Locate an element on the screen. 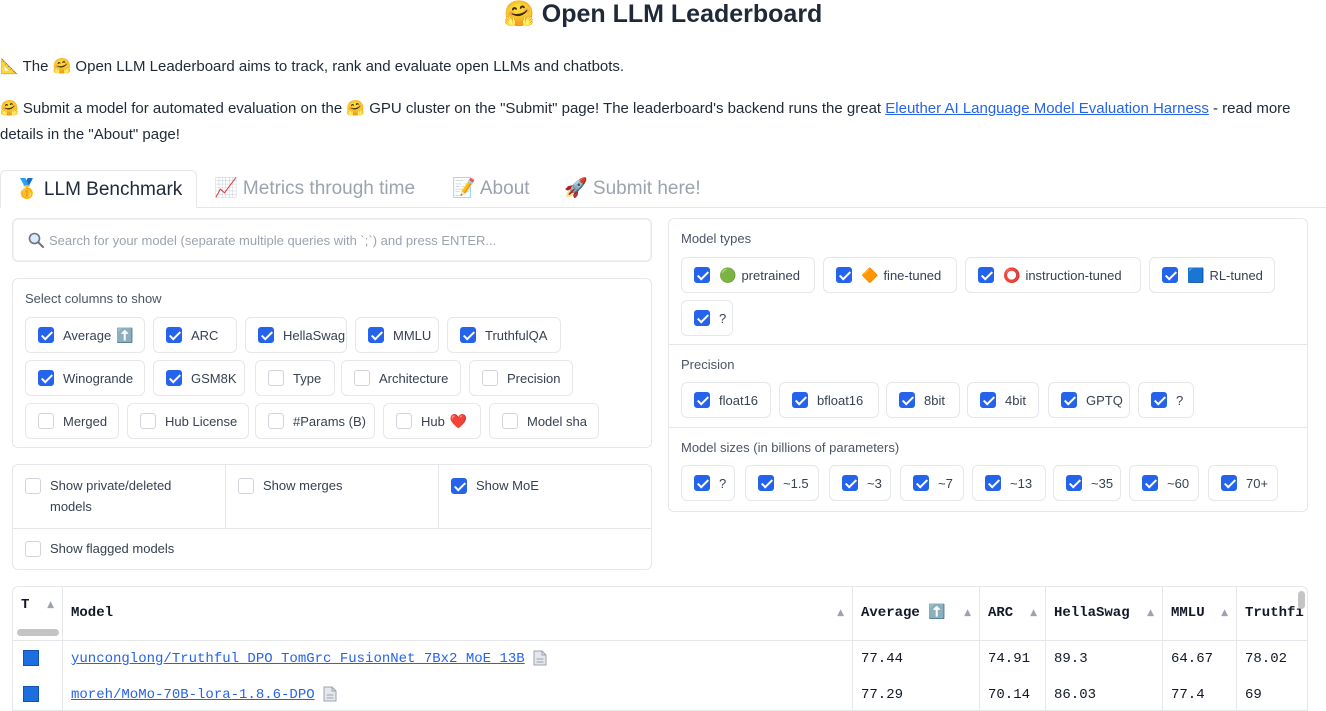  type-instruction-tuned: ⭕ instruction-tuned is located at coordinates (1053, 275).